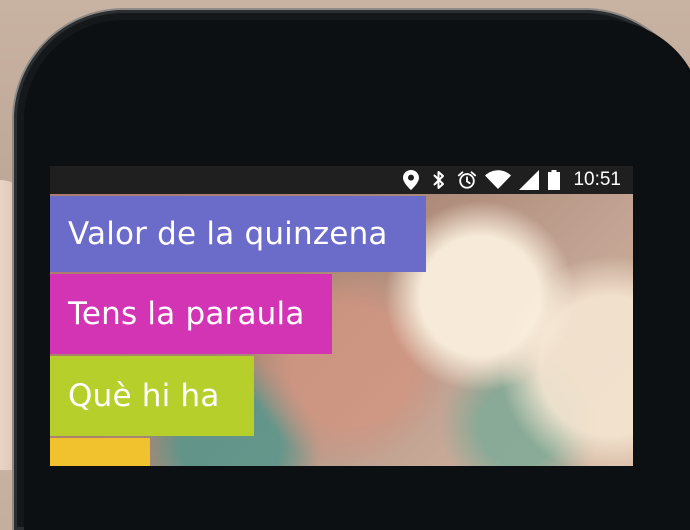 This screenshot has width=690, height=530. What do you see at coordinates (144, 396) in the screenshot?
I see `tile-label: Què hi ha` at bounding box center [144, 396].